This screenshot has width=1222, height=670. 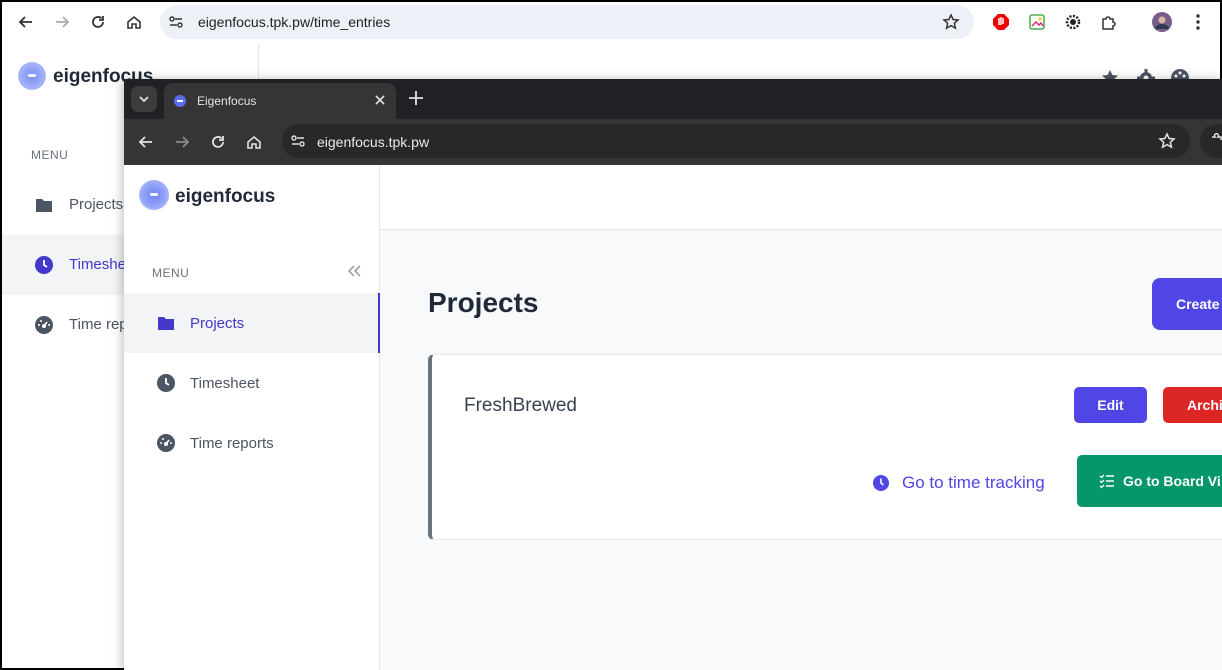 I want to click on sidebar-item-label: Timesheet, so click(x=225, y=383).